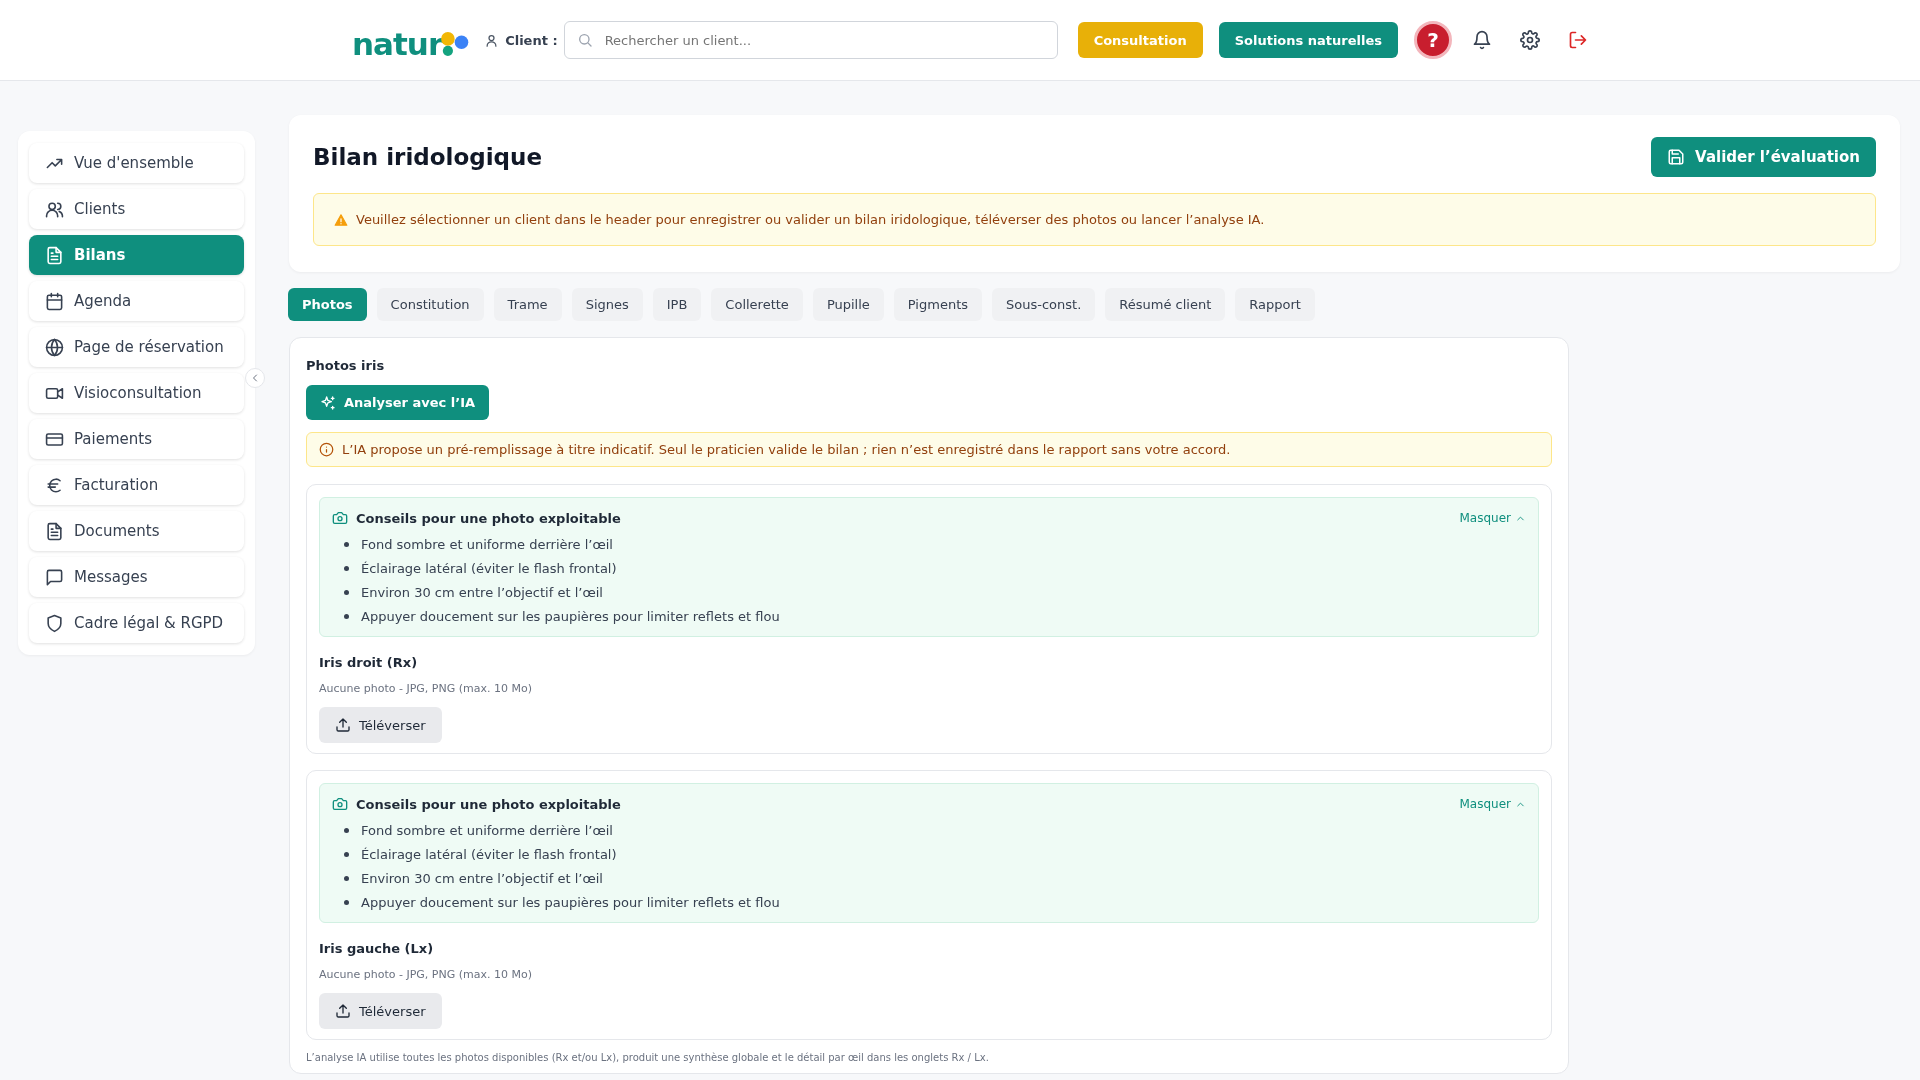 This screenshot has width=1920, height=1080. What do you see at coordinates (328, 402) in the screenshot?
I see `sparkle-icon` at bounding box center [328, 402].